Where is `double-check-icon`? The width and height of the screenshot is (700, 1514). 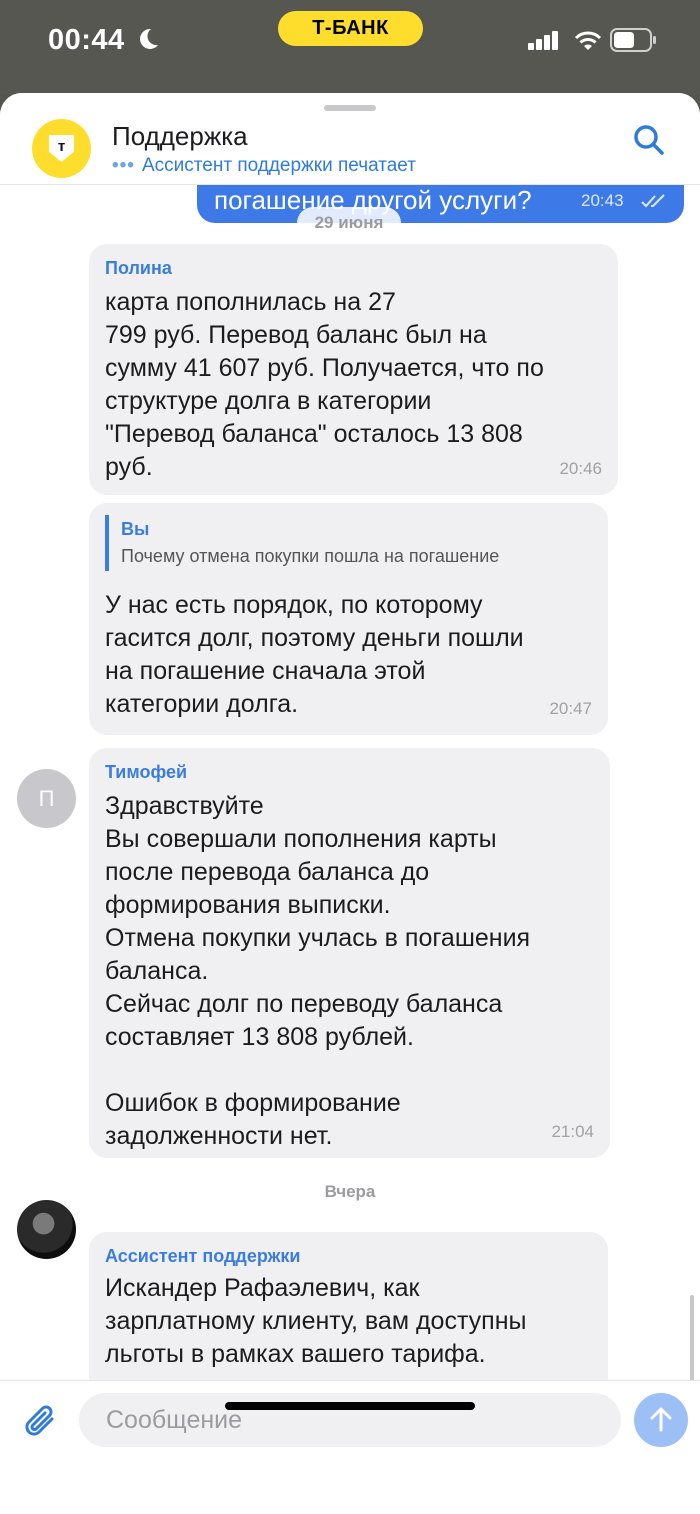
double-check-icon is located at coordinates (653, 201).